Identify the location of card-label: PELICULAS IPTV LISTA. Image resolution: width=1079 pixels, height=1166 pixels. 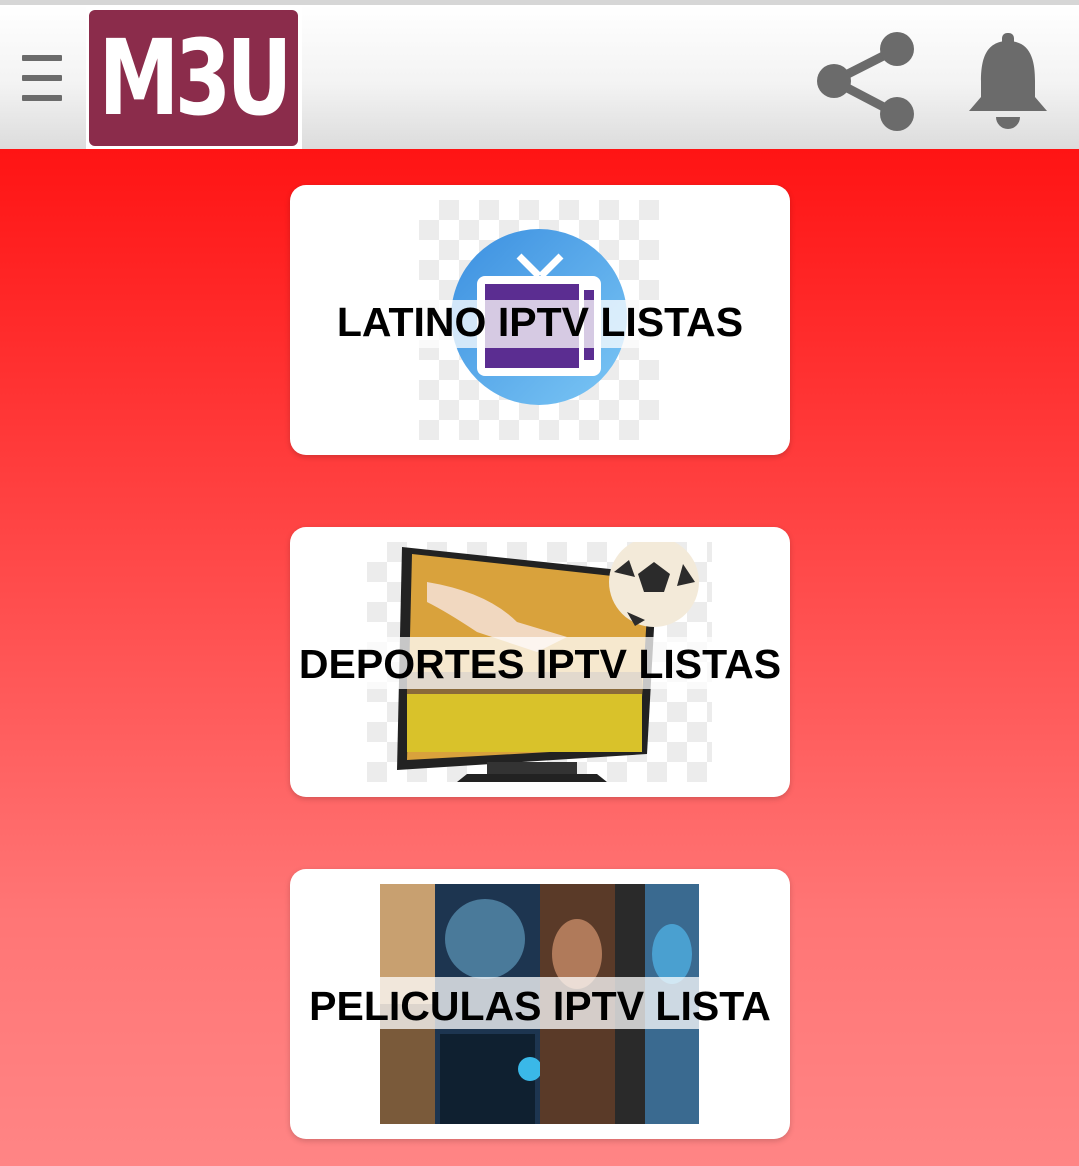
(540, 1006).